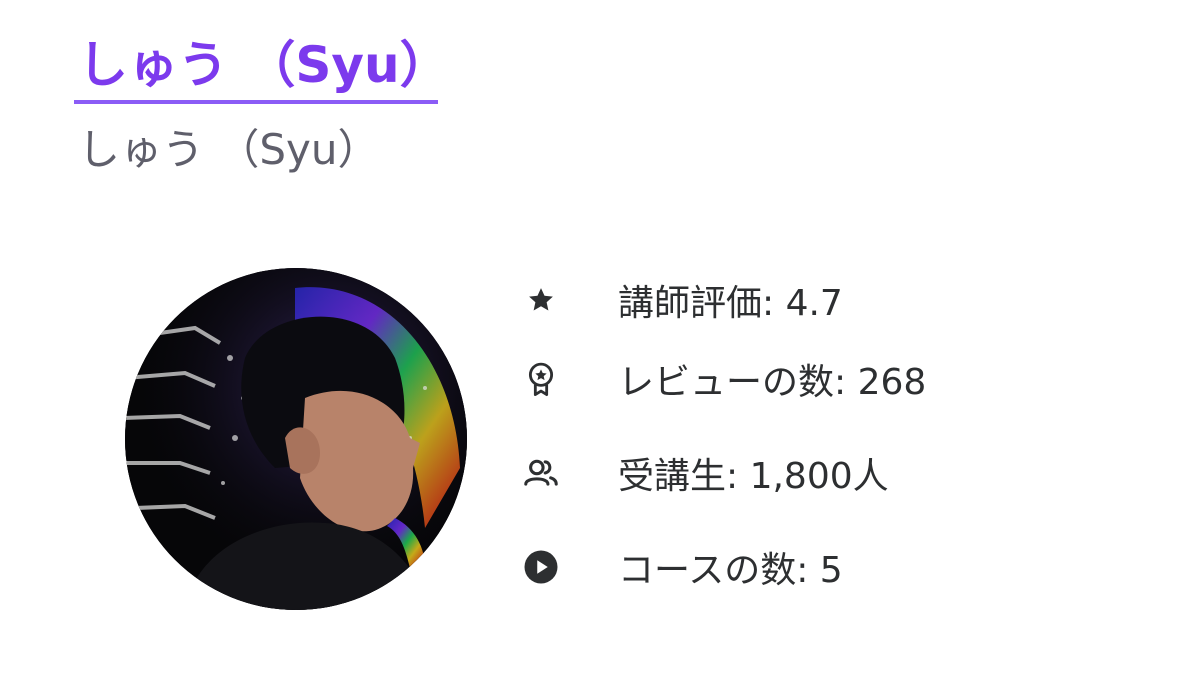 This screenshot has height=675, width=1200. What do you see at coordinates (541, 379) in the screenshot?
I see `award-badge-icon` at bounding box center [541, 379].